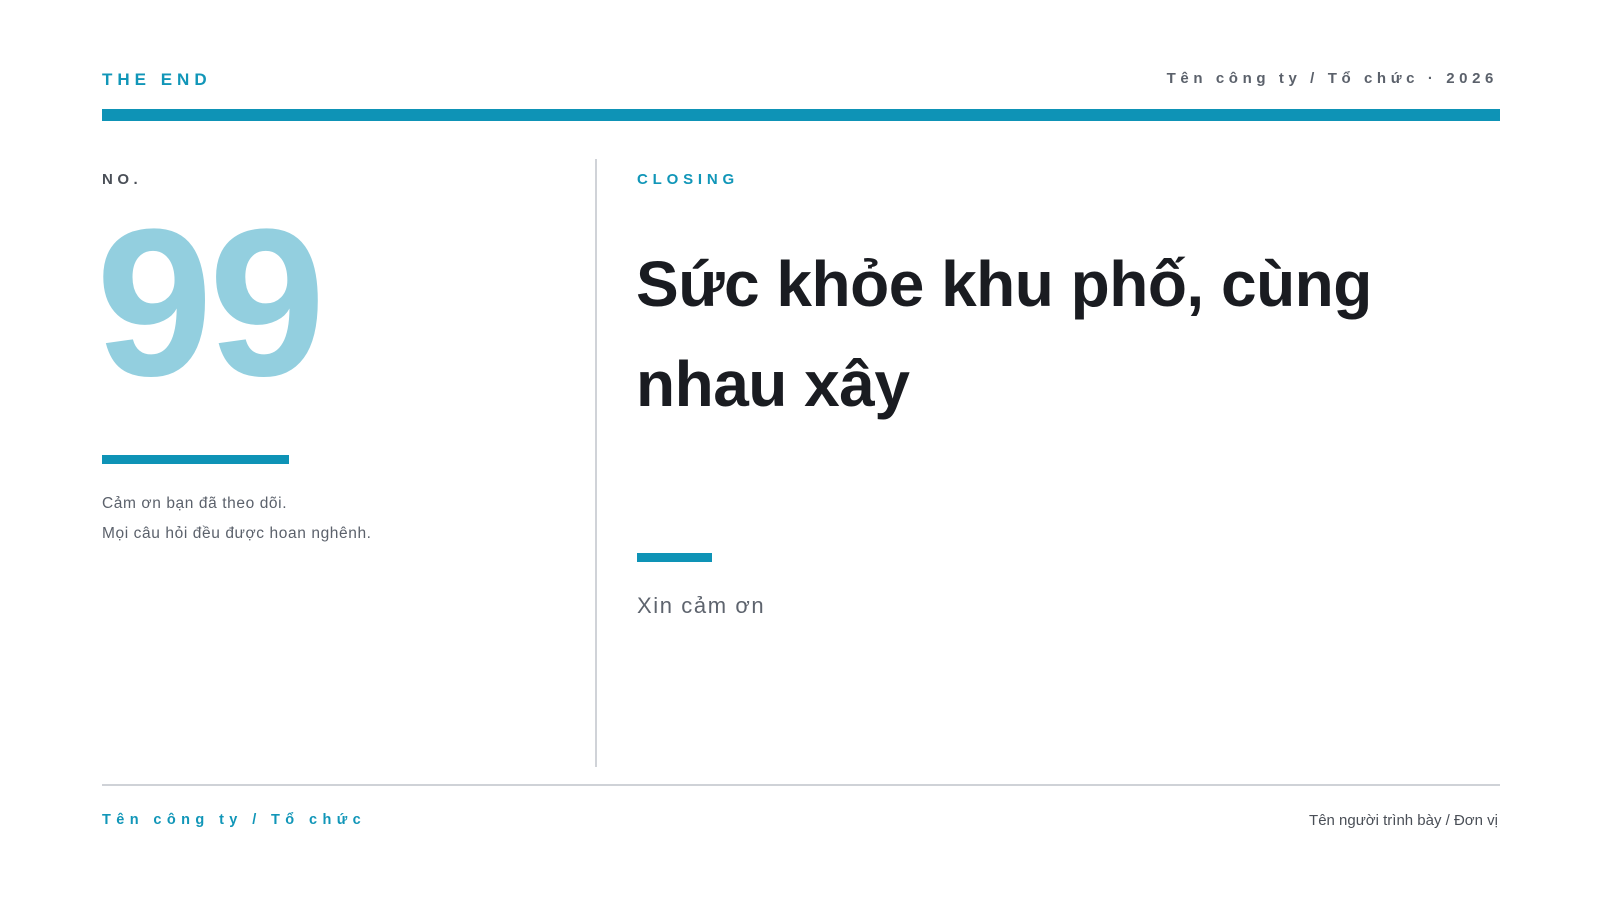 The height and width of the screenshot is (900, 1598). Describe the element at coordinates (674, 557) in the screenshot. I see `title-accent-bar` at that location.